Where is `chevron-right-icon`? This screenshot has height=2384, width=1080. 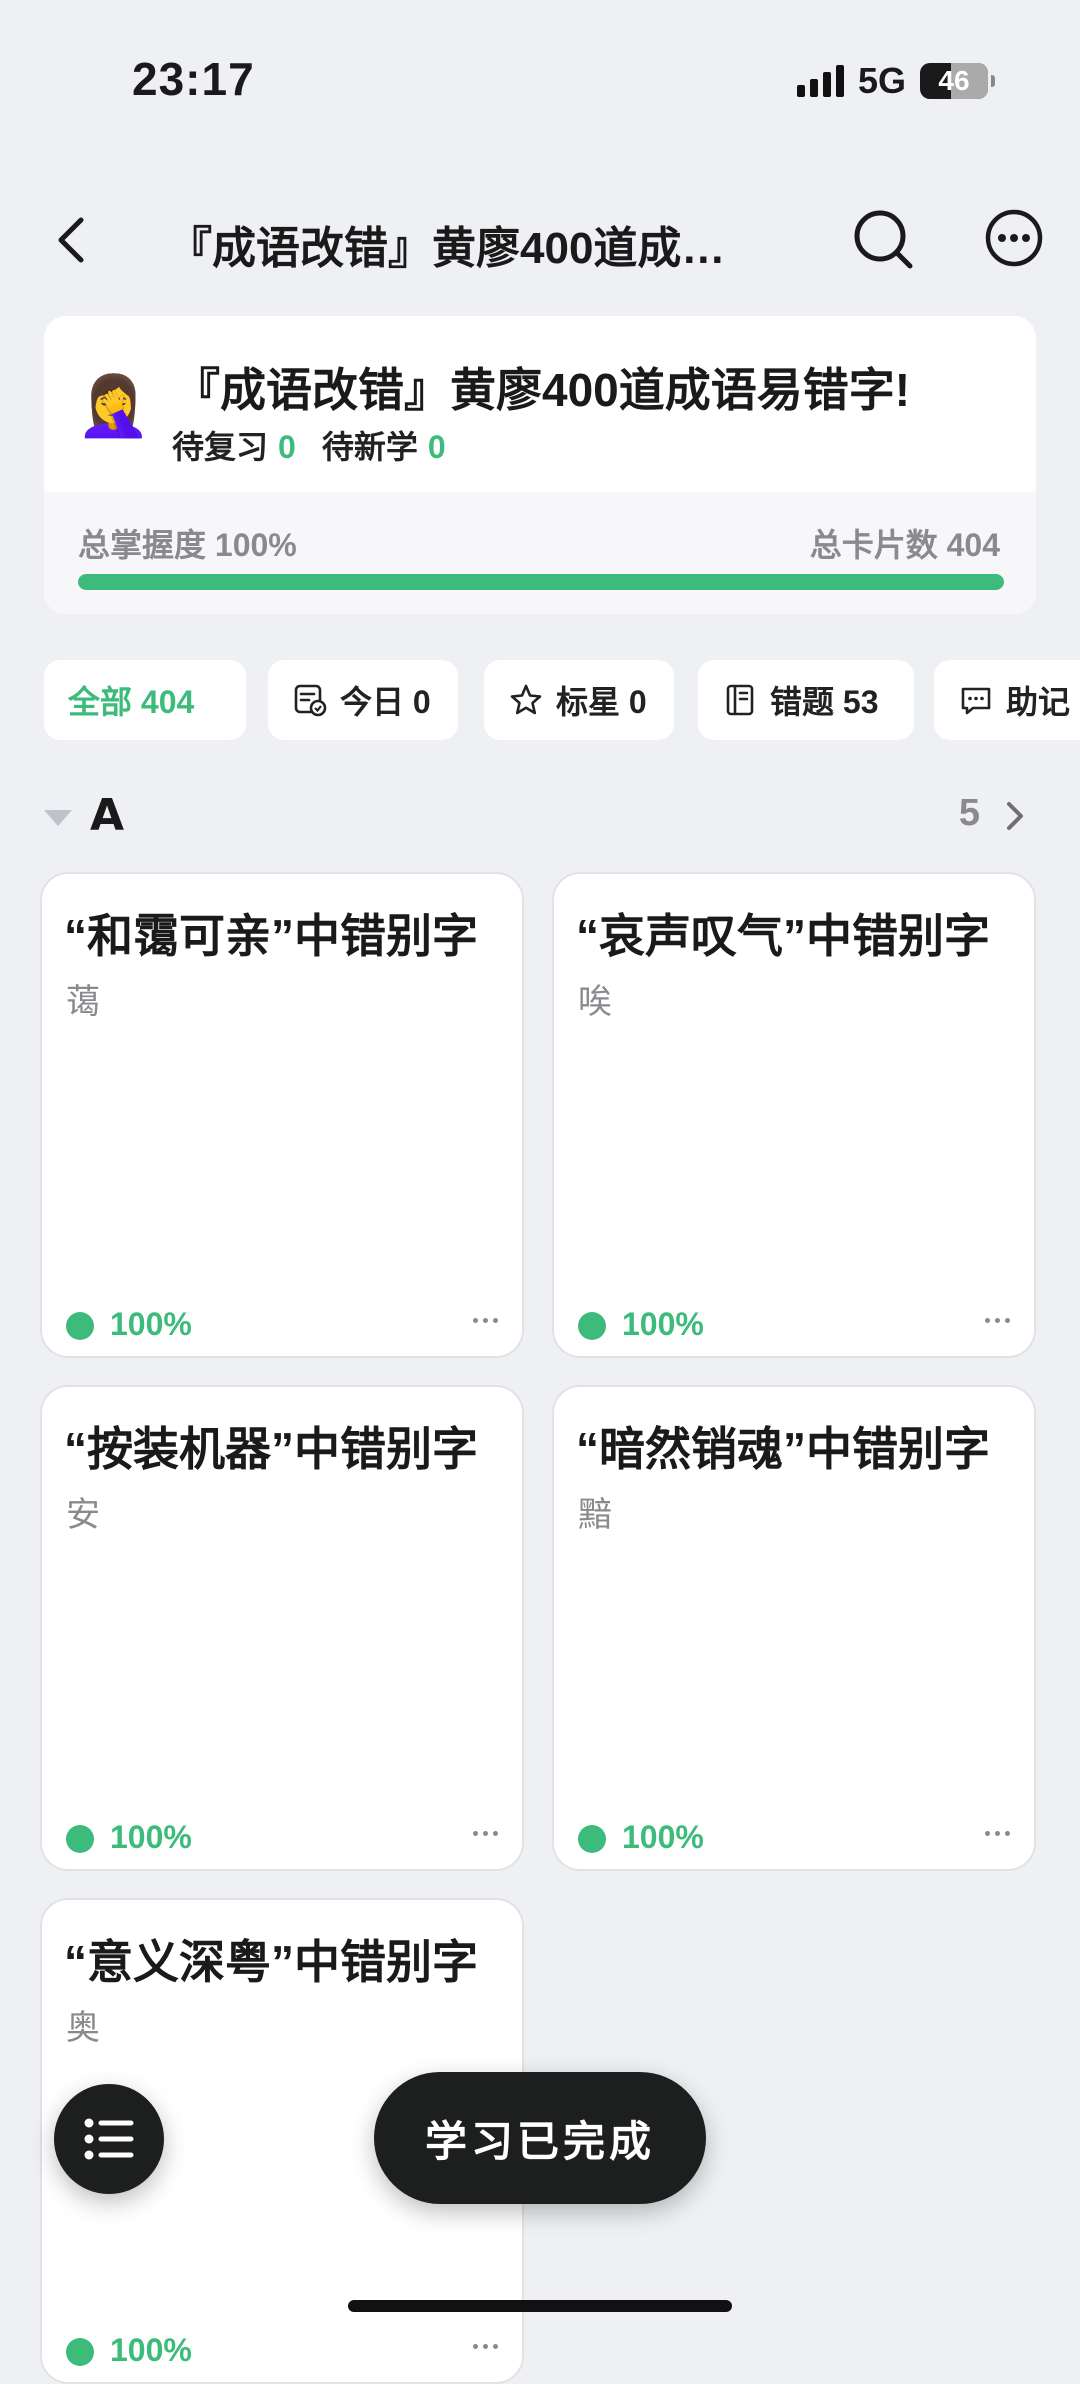 chevron-right-icon is located at coordinates (1015, 816).